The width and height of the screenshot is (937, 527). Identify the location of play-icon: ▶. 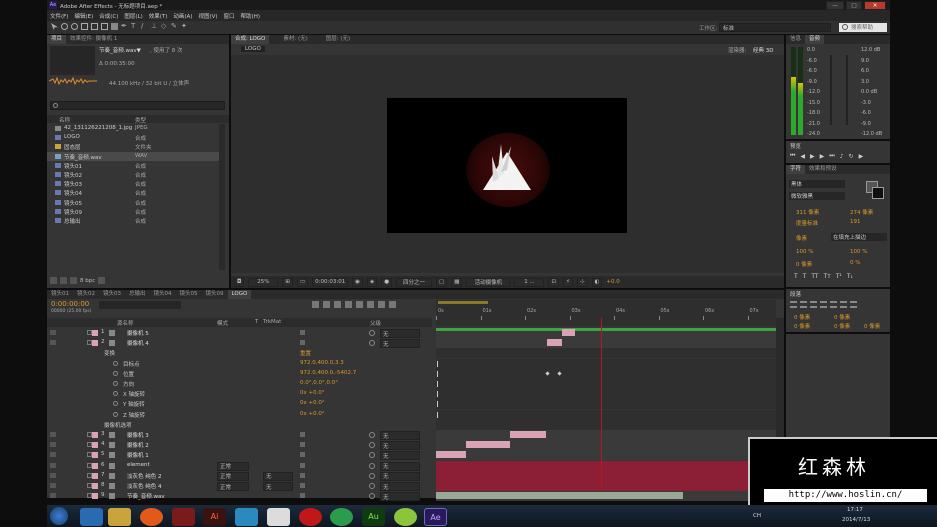
(812, 156).